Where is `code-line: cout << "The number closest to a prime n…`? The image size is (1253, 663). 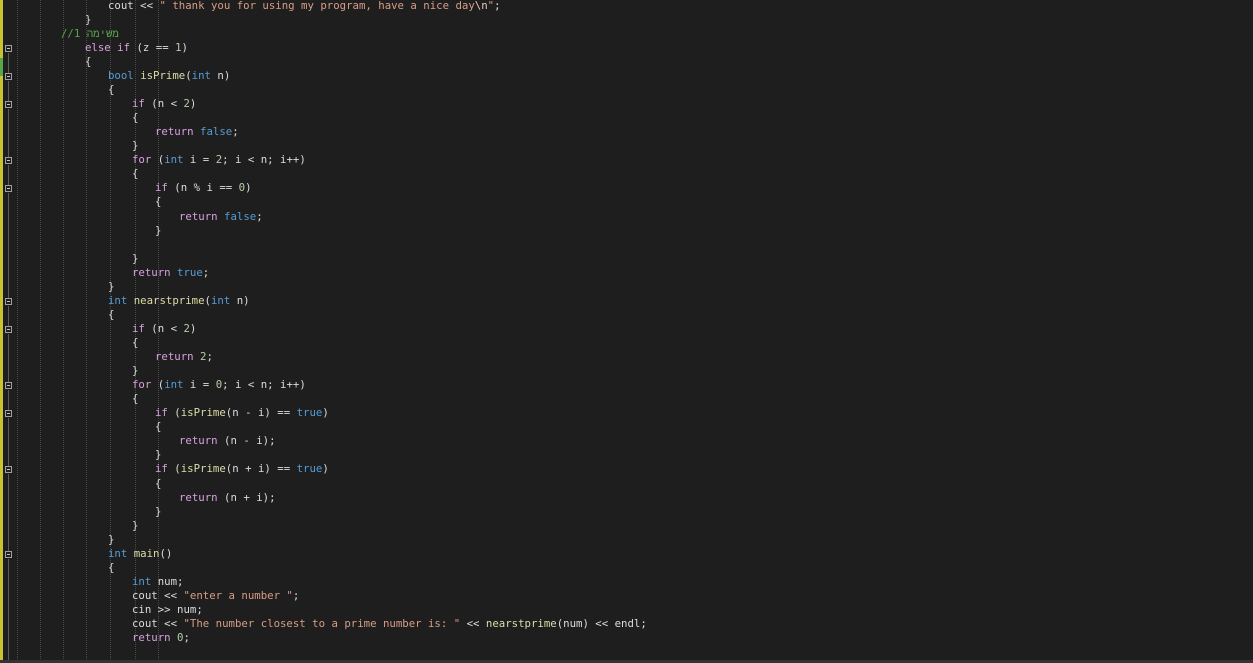
code-line: cout << "The number closest to a prime n… is located at coordinates (389, 624).